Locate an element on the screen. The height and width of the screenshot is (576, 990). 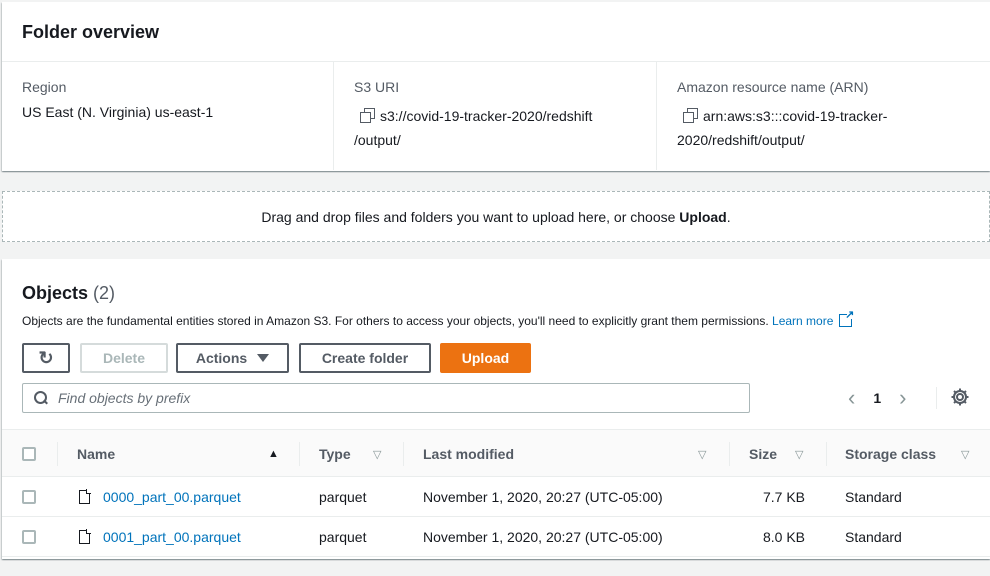
select-all-checkbox is located at coordinates (29, 454).